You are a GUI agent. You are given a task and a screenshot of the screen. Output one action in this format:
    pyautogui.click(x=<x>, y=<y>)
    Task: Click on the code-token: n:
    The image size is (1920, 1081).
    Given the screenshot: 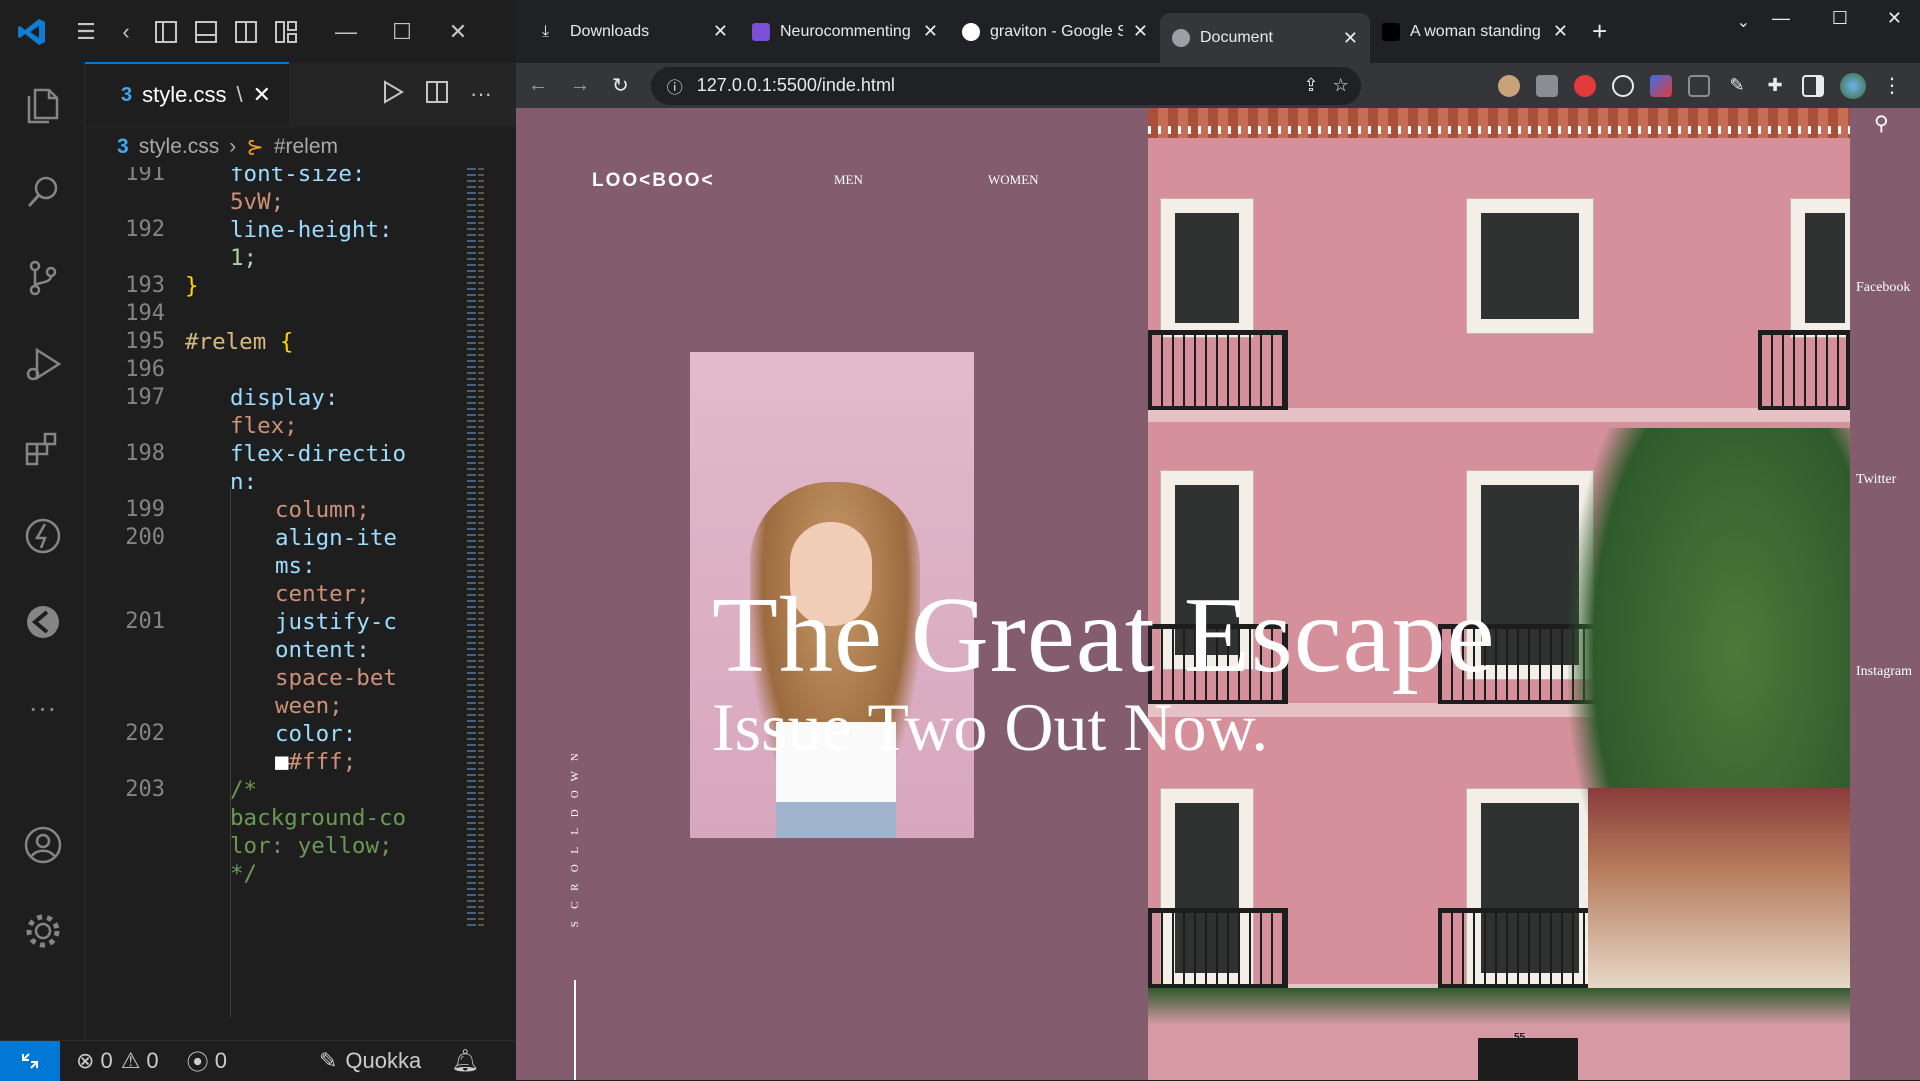 What is the action you would take?
    pyautogui.click(x=244, y=482)
    